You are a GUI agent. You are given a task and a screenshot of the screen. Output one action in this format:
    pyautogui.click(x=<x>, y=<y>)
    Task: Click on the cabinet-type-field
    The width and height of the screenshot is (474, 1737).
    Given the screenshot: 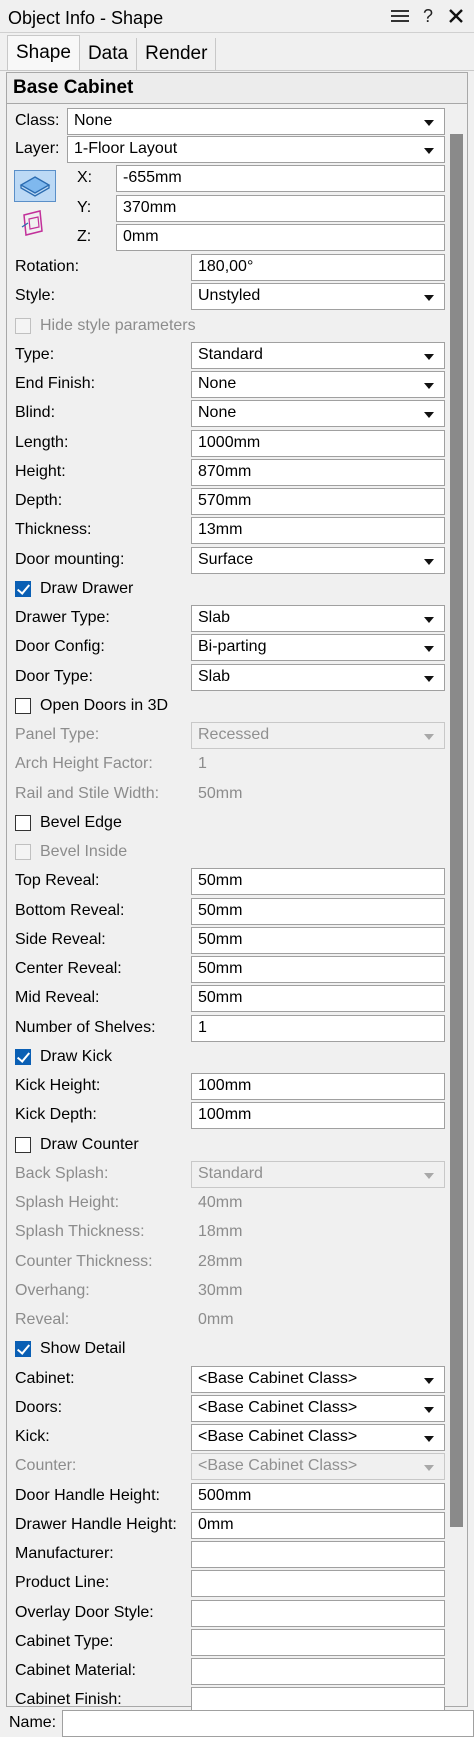 What is the action you would take?
    pyautogui.click(x=318, y=1642)
    